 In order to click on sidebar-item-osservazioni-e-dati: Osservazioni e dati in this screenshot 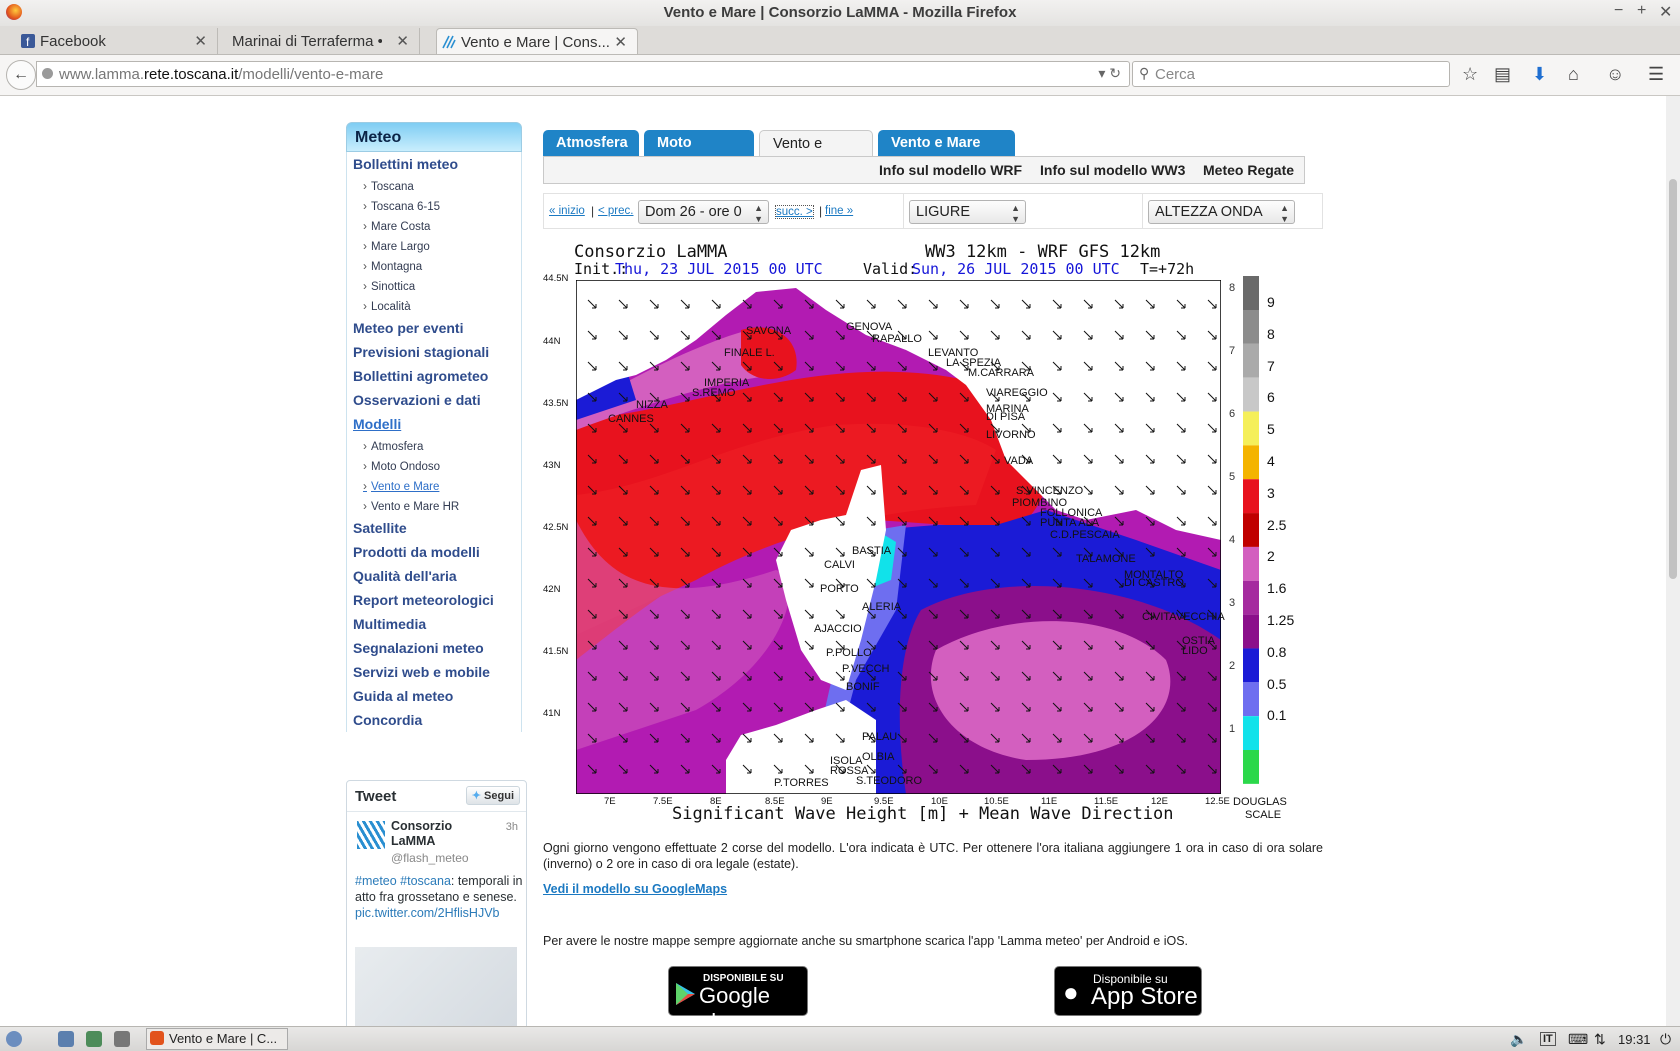, I will do `click(434, 400)`.